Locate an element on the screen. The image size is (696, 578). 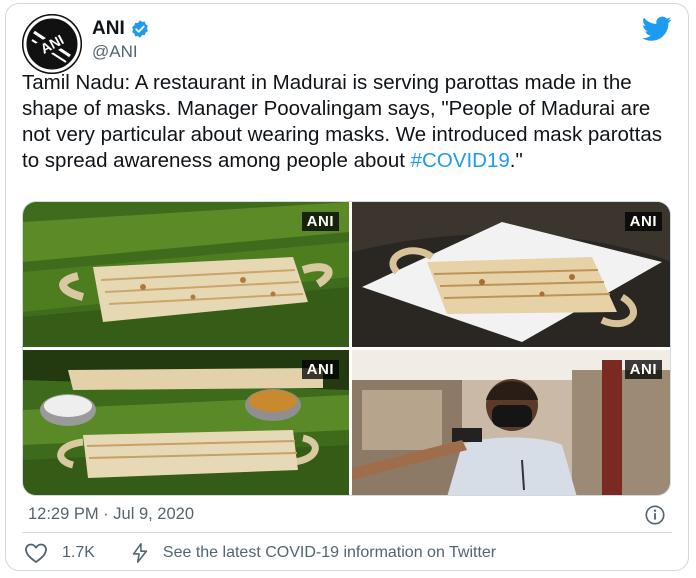
photo-parotta-bowls: ANI is located at coordinates (186, 422).